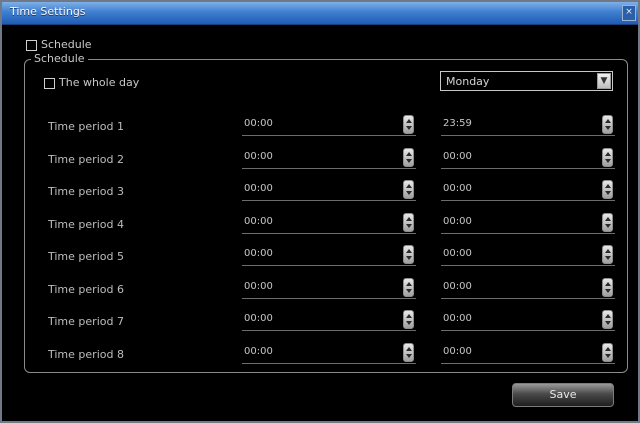 The width and height of the screenshot is (640, 423). What do you see at coordinates (86, 126) in the screenshot?
I see `time-period-label: Time period 1` at bounding box center [86, 126].